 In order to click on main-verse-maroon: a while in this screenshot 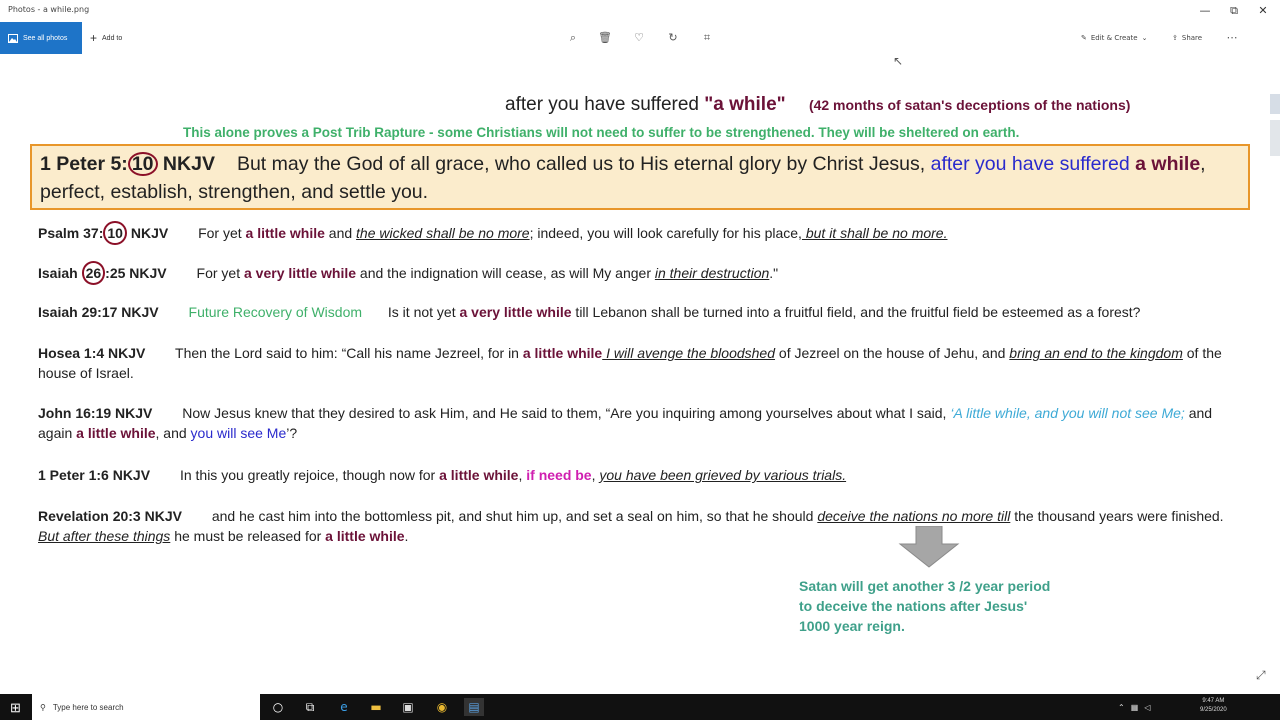, I will do `click(1165, 164)`.